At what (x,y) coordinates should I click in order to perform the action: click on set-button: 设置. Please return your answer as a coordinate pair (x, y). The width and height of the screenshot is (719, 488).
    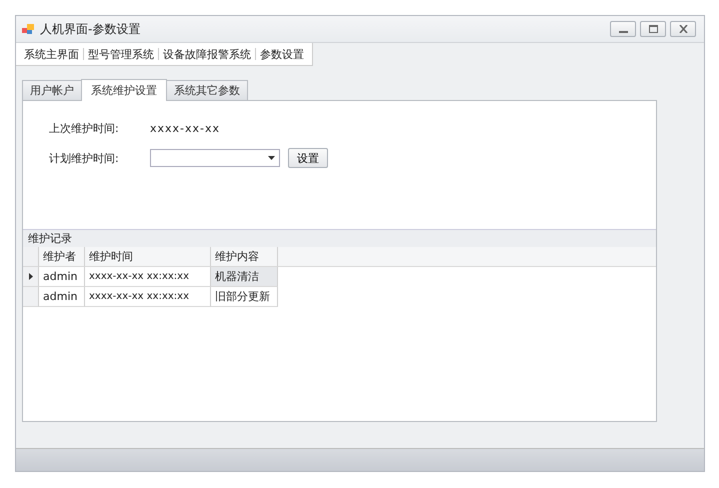
    Looking at the image, I should click on (308, 158).